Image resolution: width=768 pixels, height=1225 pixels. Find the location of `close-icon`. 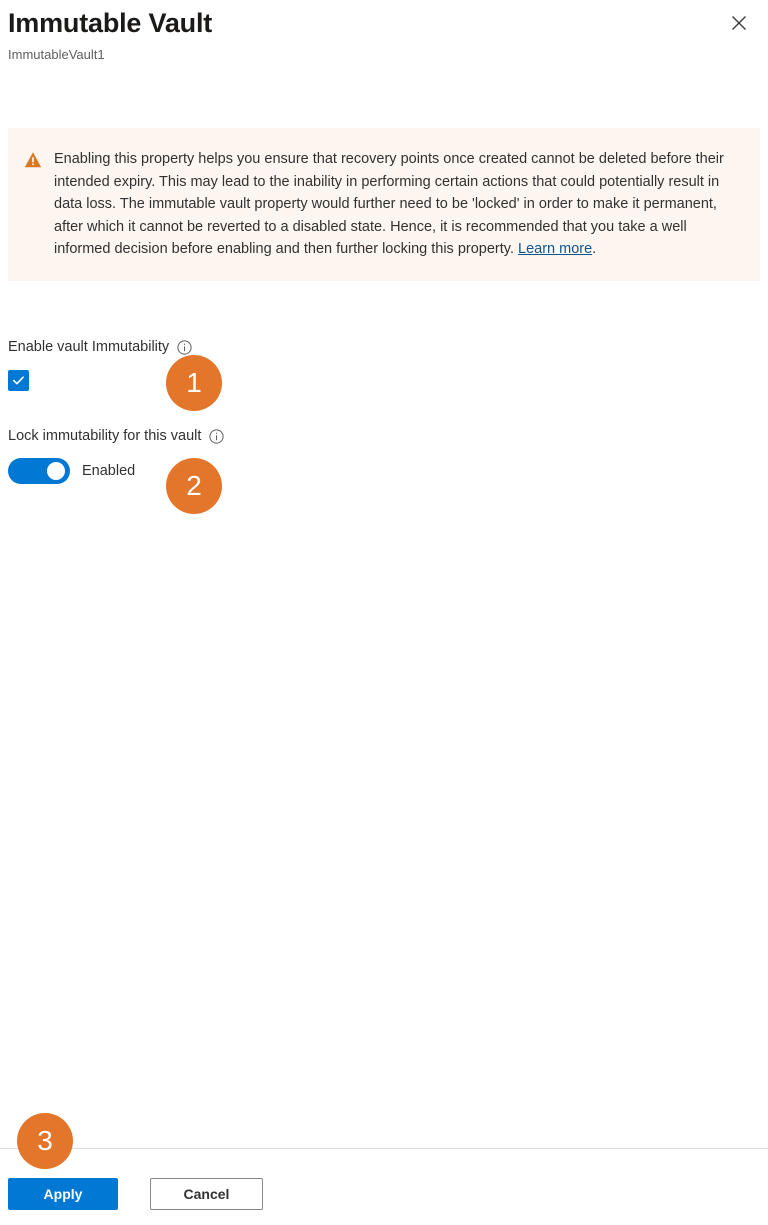

close-icon is located at coordinates (739, 23).